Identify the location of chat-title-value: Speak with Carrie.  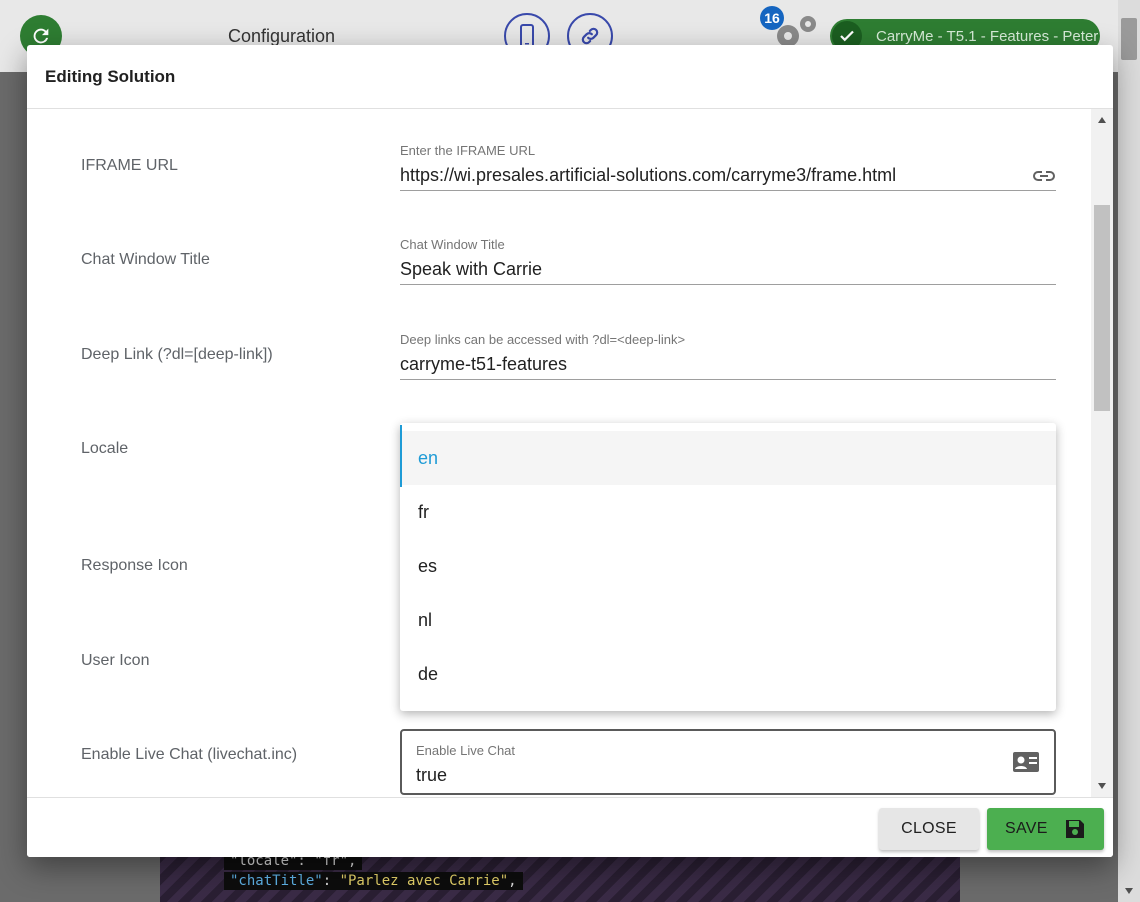
(471, 269).